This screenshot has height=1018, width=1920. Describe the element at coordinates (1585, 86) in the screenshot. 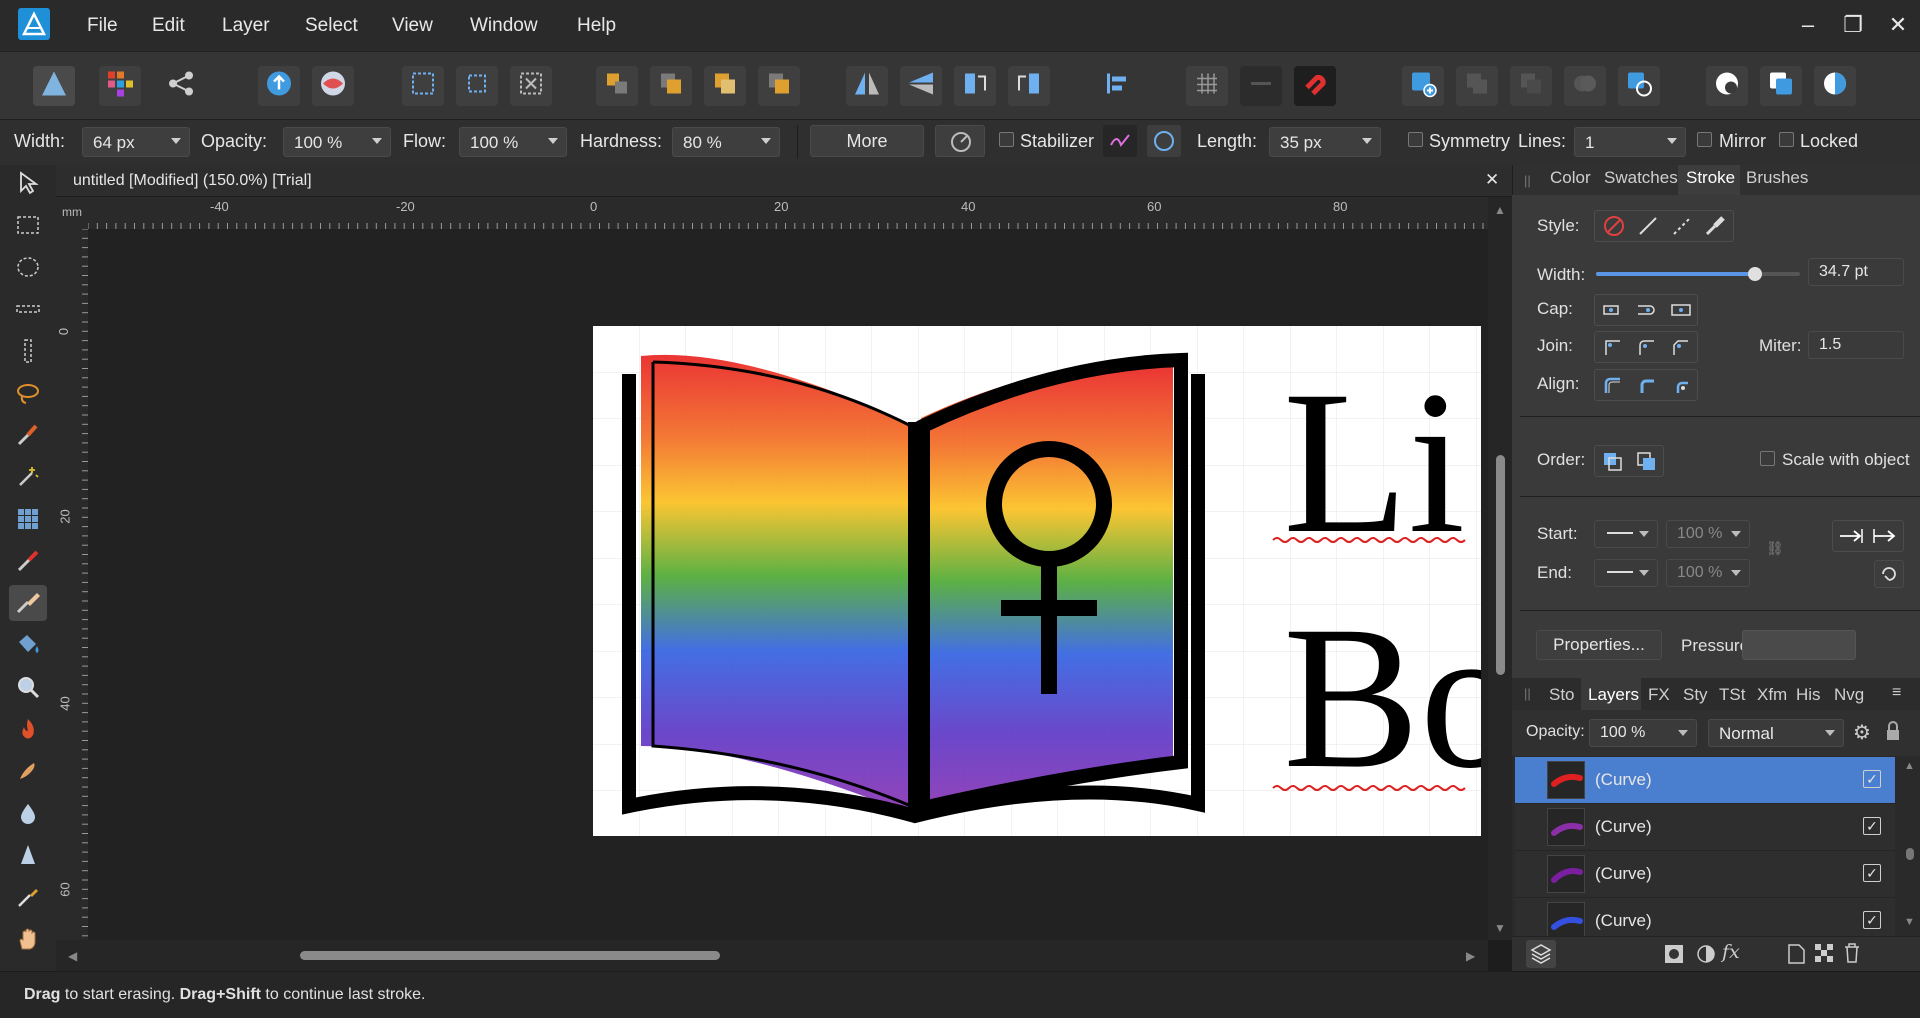

I see `boolean-intersect-icon` at that location.